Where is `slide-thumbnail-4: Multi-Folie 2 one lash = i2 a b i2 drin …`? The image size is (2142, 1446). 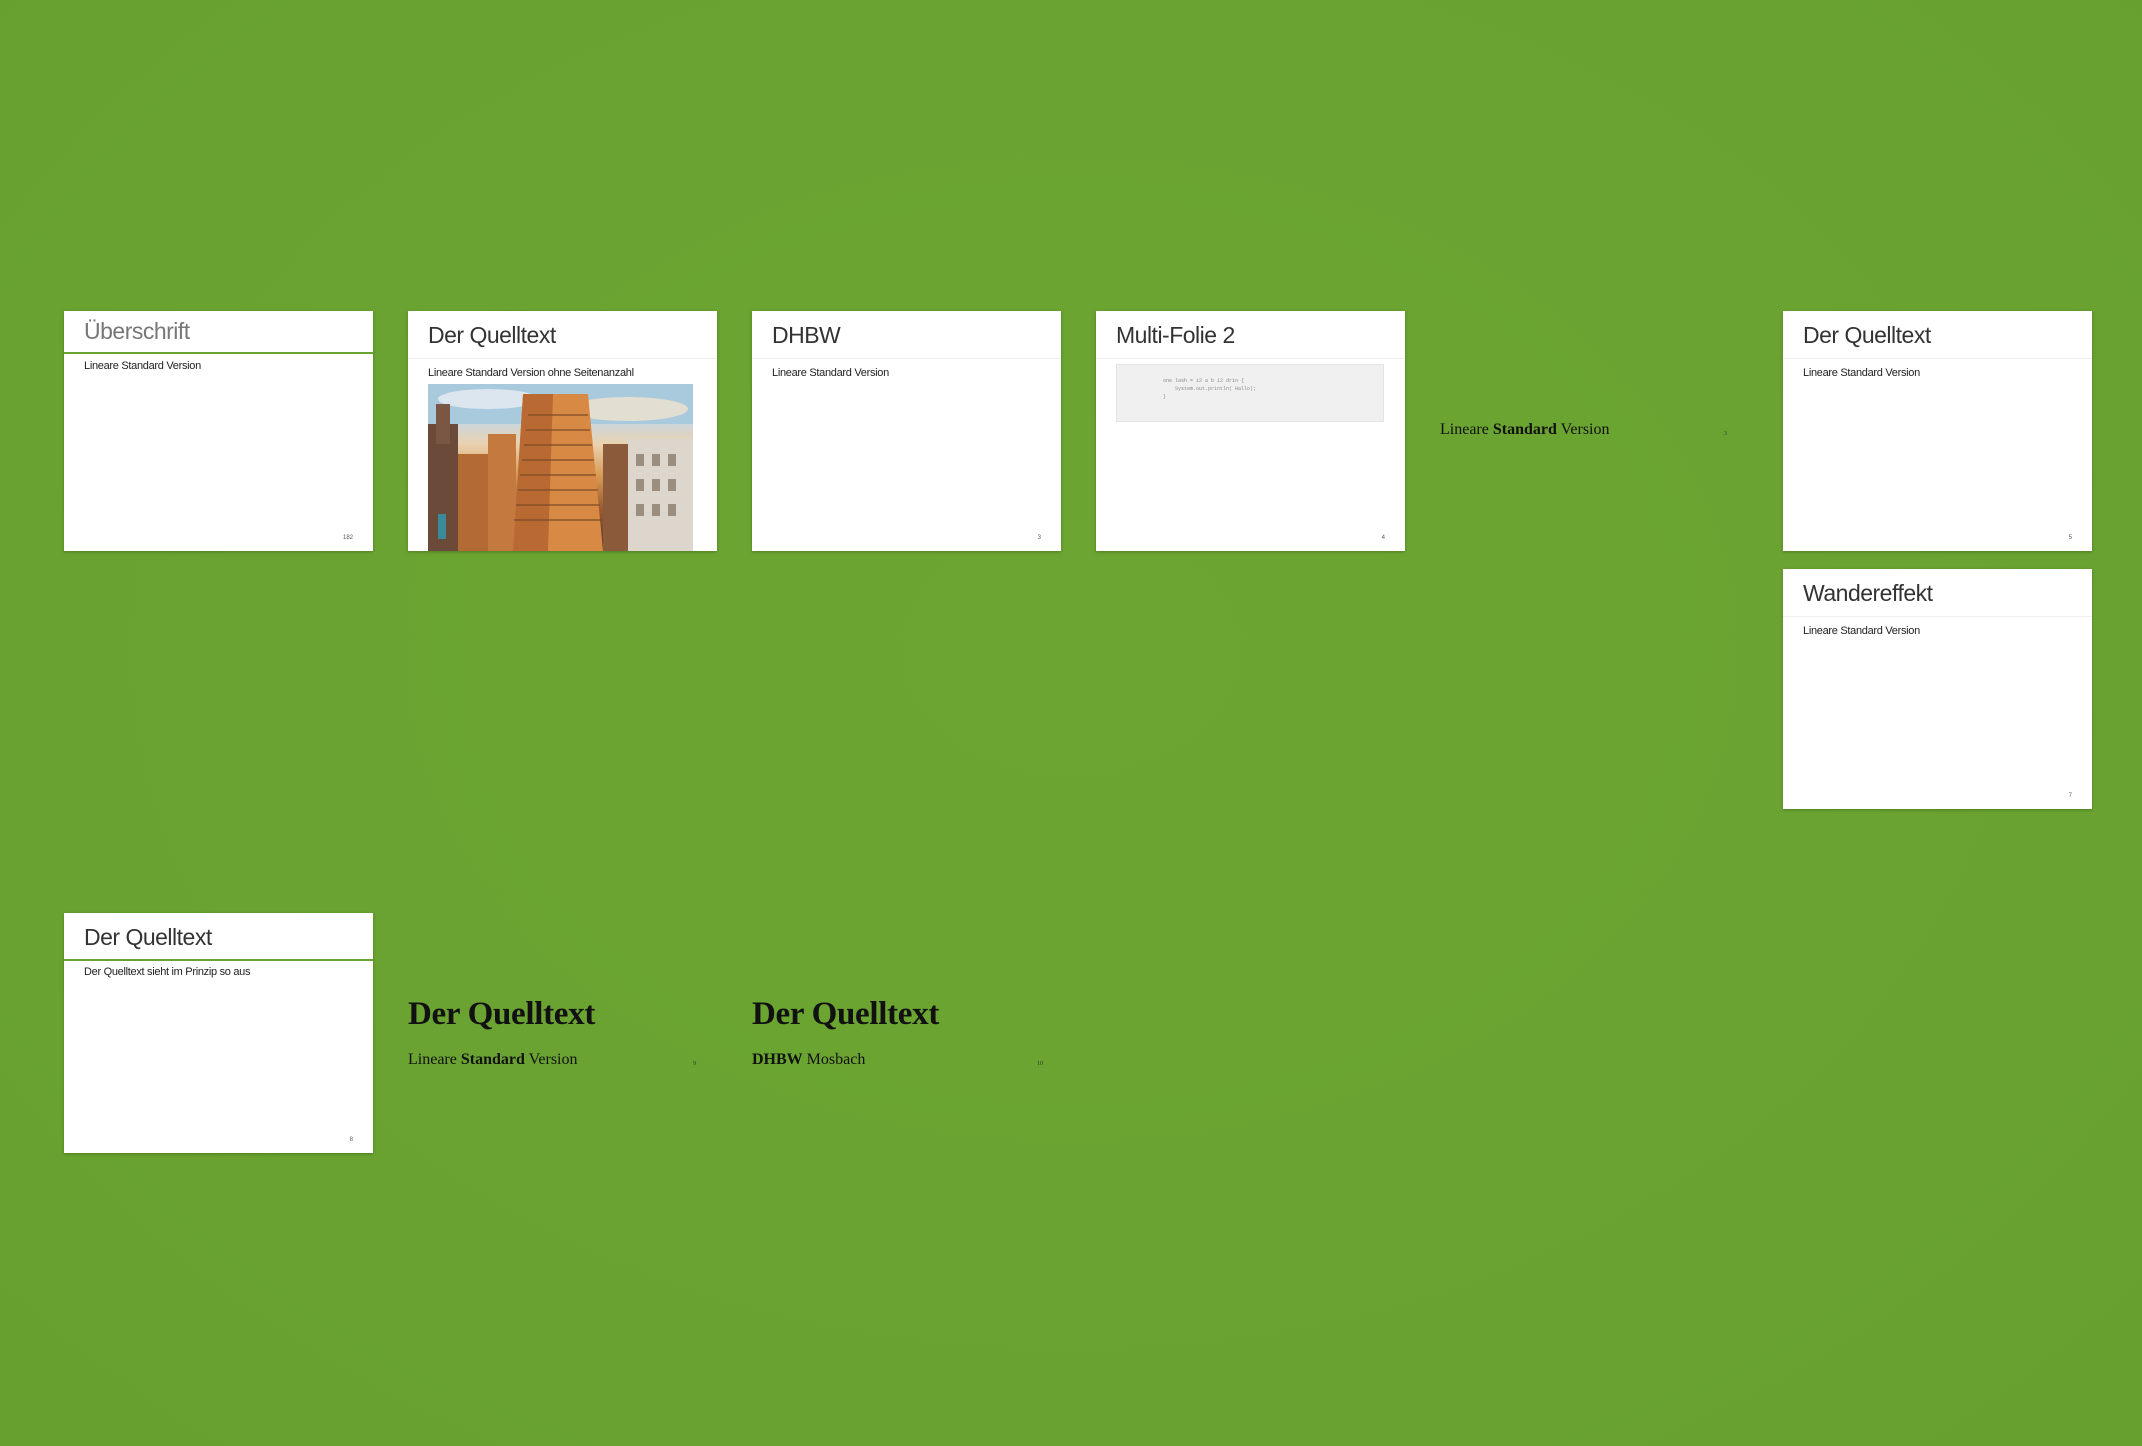
slide-thumbnail-4: Multi-Folie 2 one lash = i2 a b i2 drin … is located at coordinates (1250, 431).